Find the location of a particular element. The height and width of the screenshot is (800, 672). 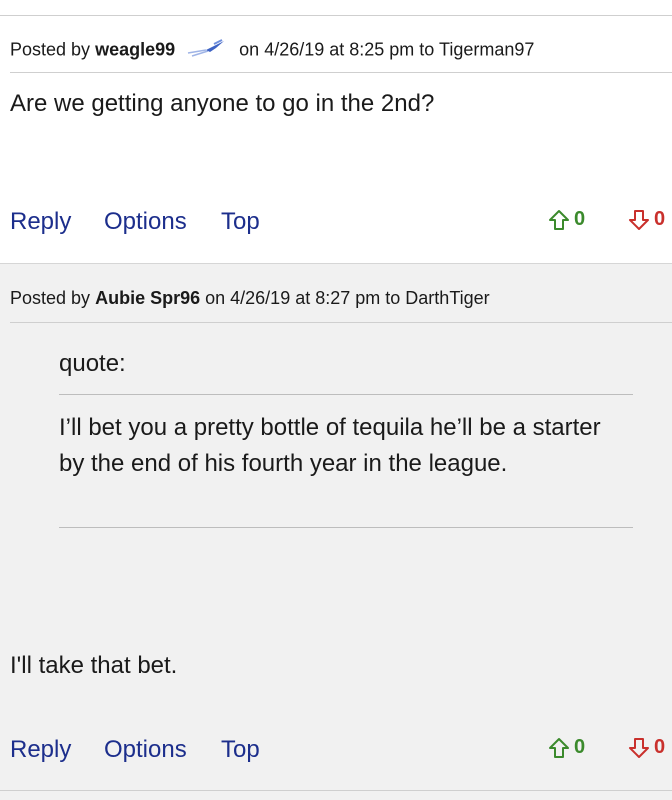

top-divider is located at coordinates (336, 15).